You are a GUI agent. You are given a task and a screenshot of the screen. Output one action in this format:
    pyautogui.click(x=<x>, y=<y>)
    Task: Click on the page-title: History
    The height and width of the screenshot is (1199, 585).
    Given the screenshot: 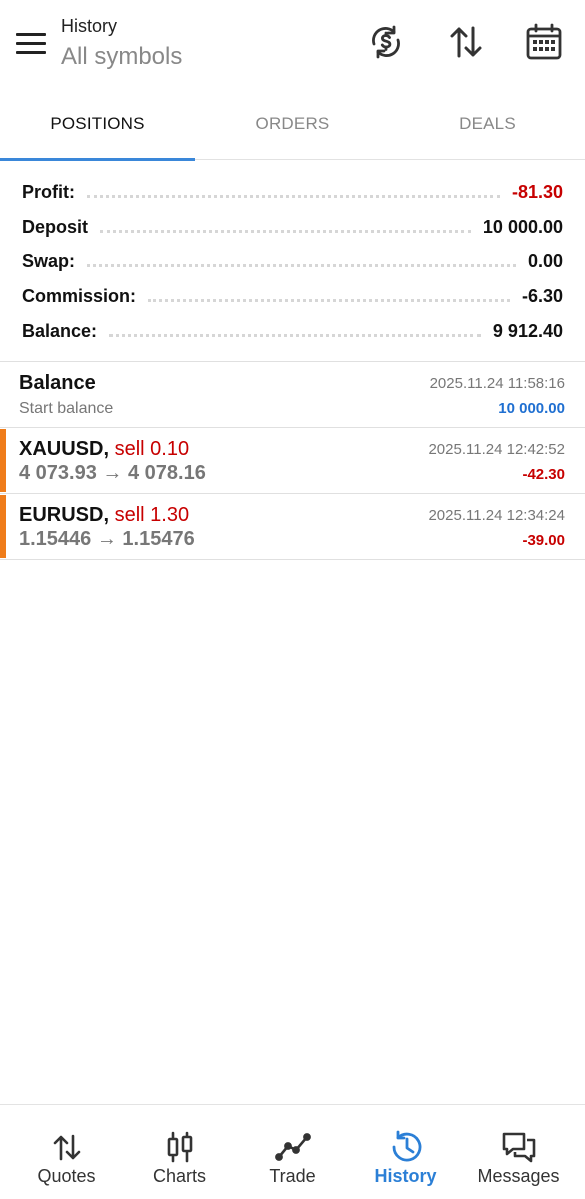 What is the action you would take?
    pyautogui.click(x=89, y=26)
    